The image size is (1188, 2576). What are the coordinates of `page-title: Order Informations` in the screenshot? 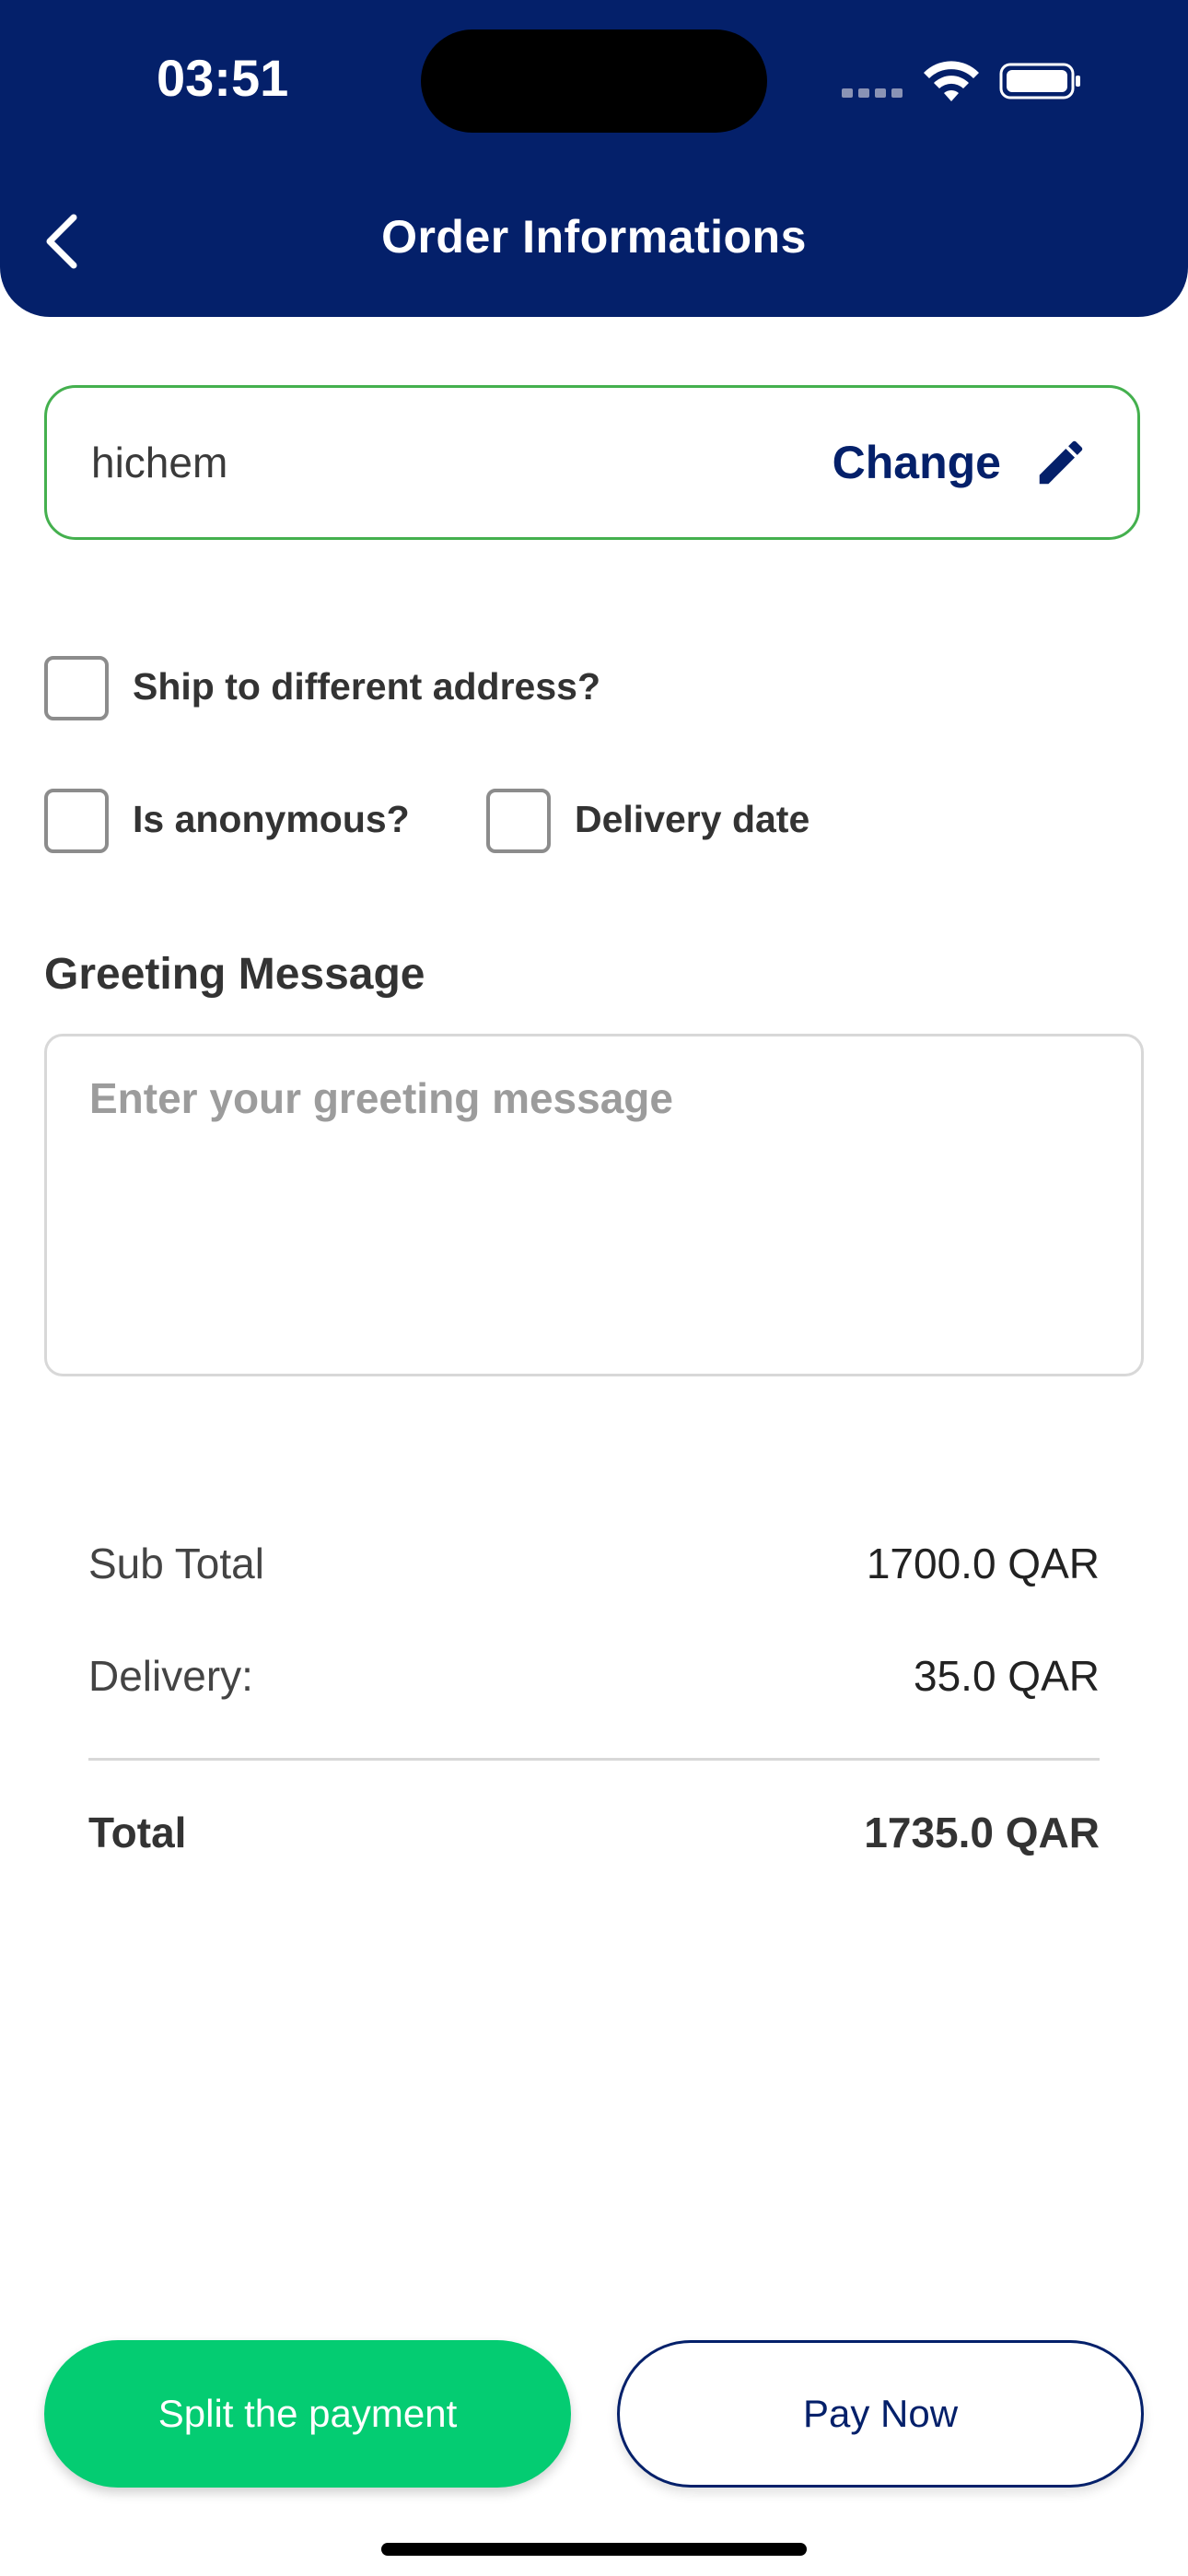 It's located at (594, 237).